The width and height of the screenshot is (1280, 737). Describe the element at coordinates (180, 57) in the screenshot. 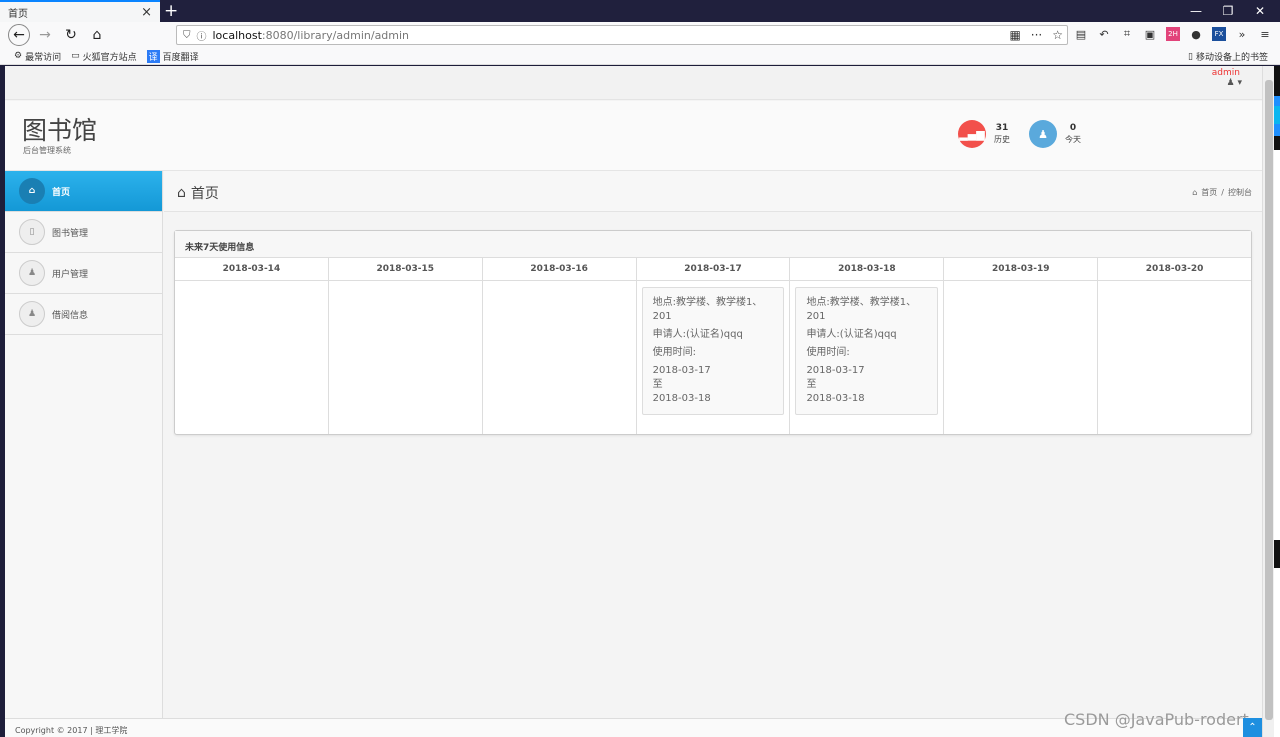

I see `bookmark-label: 百度翻译` at that location.